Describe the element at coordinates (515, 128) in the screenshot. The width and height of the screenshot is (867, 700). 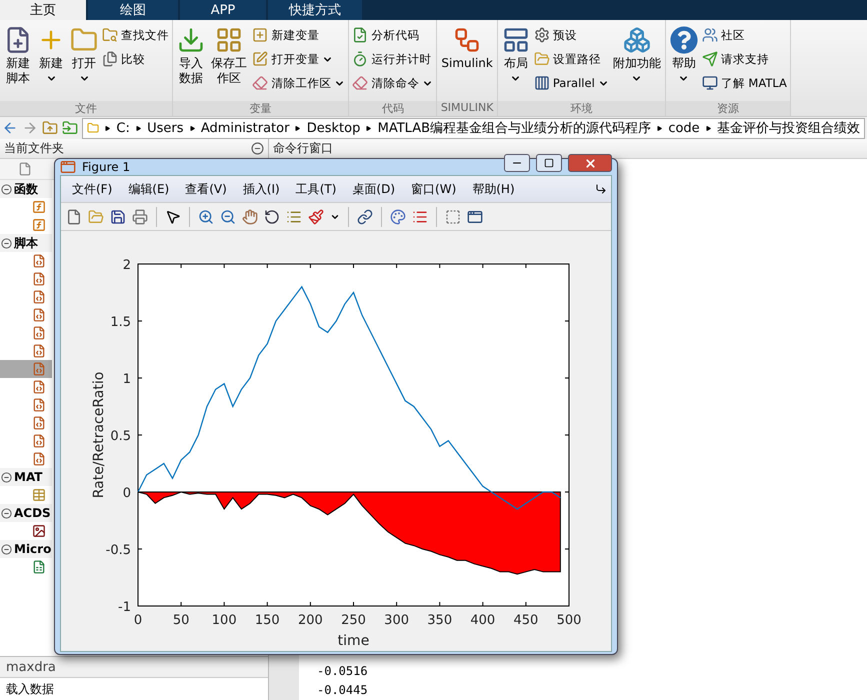
I see `path-segment: MATLAB编程基金组合与业绩分析的源代码程序` at that location.